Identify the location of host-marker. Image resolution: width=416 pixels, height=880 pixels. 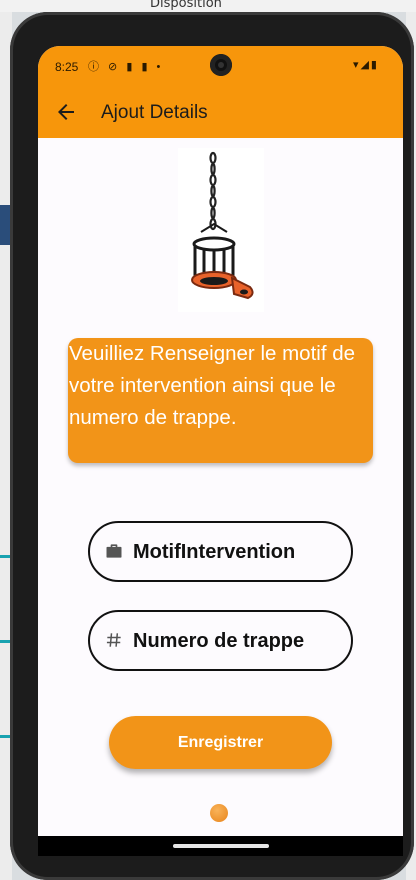
(5, 225).